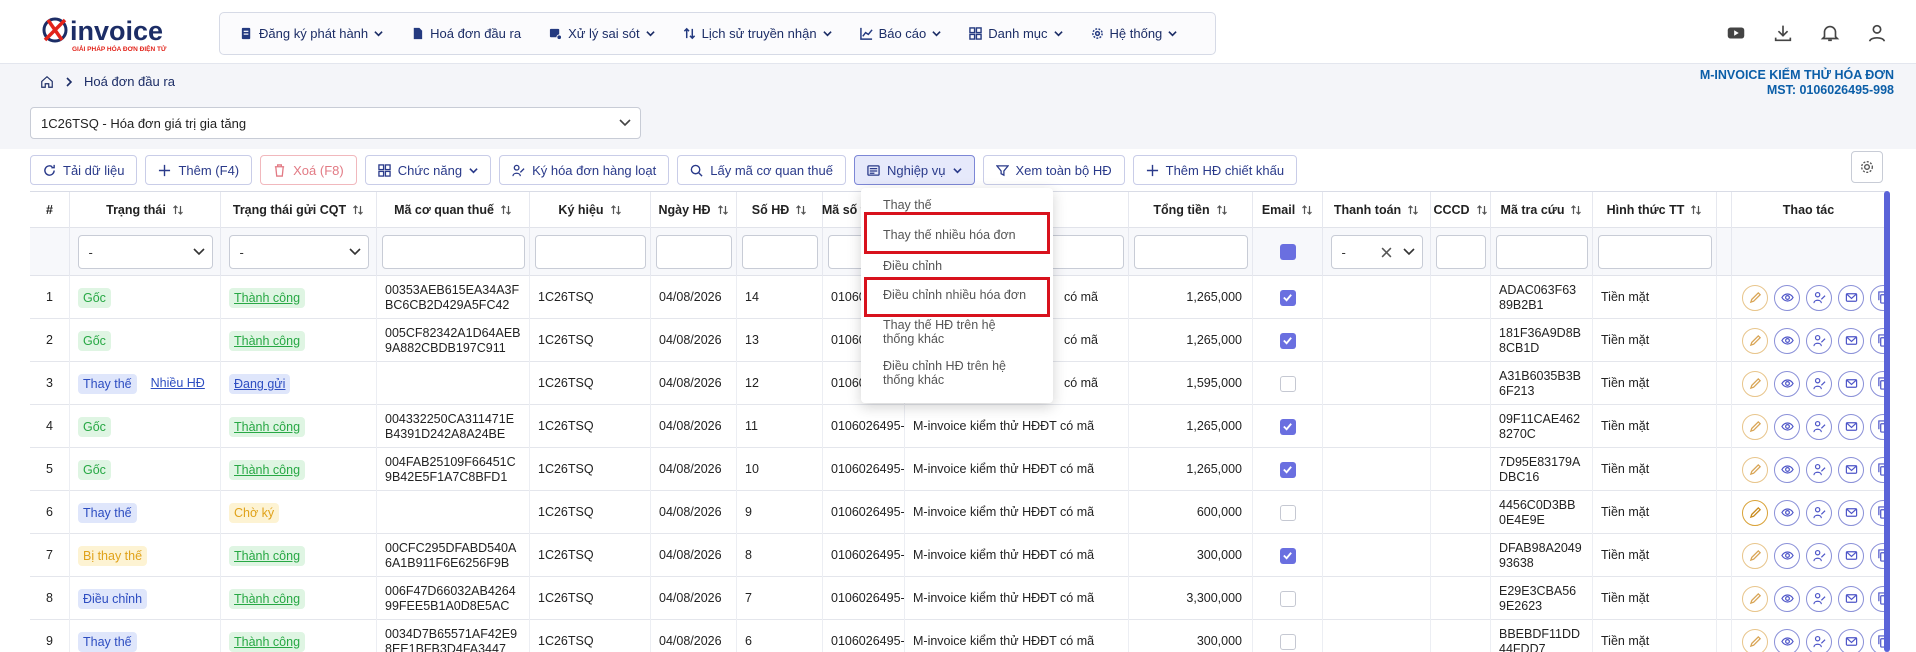 The width and height of the screenshot is (1916, 652). I want to click on clear-icon, so click(1386, 252).